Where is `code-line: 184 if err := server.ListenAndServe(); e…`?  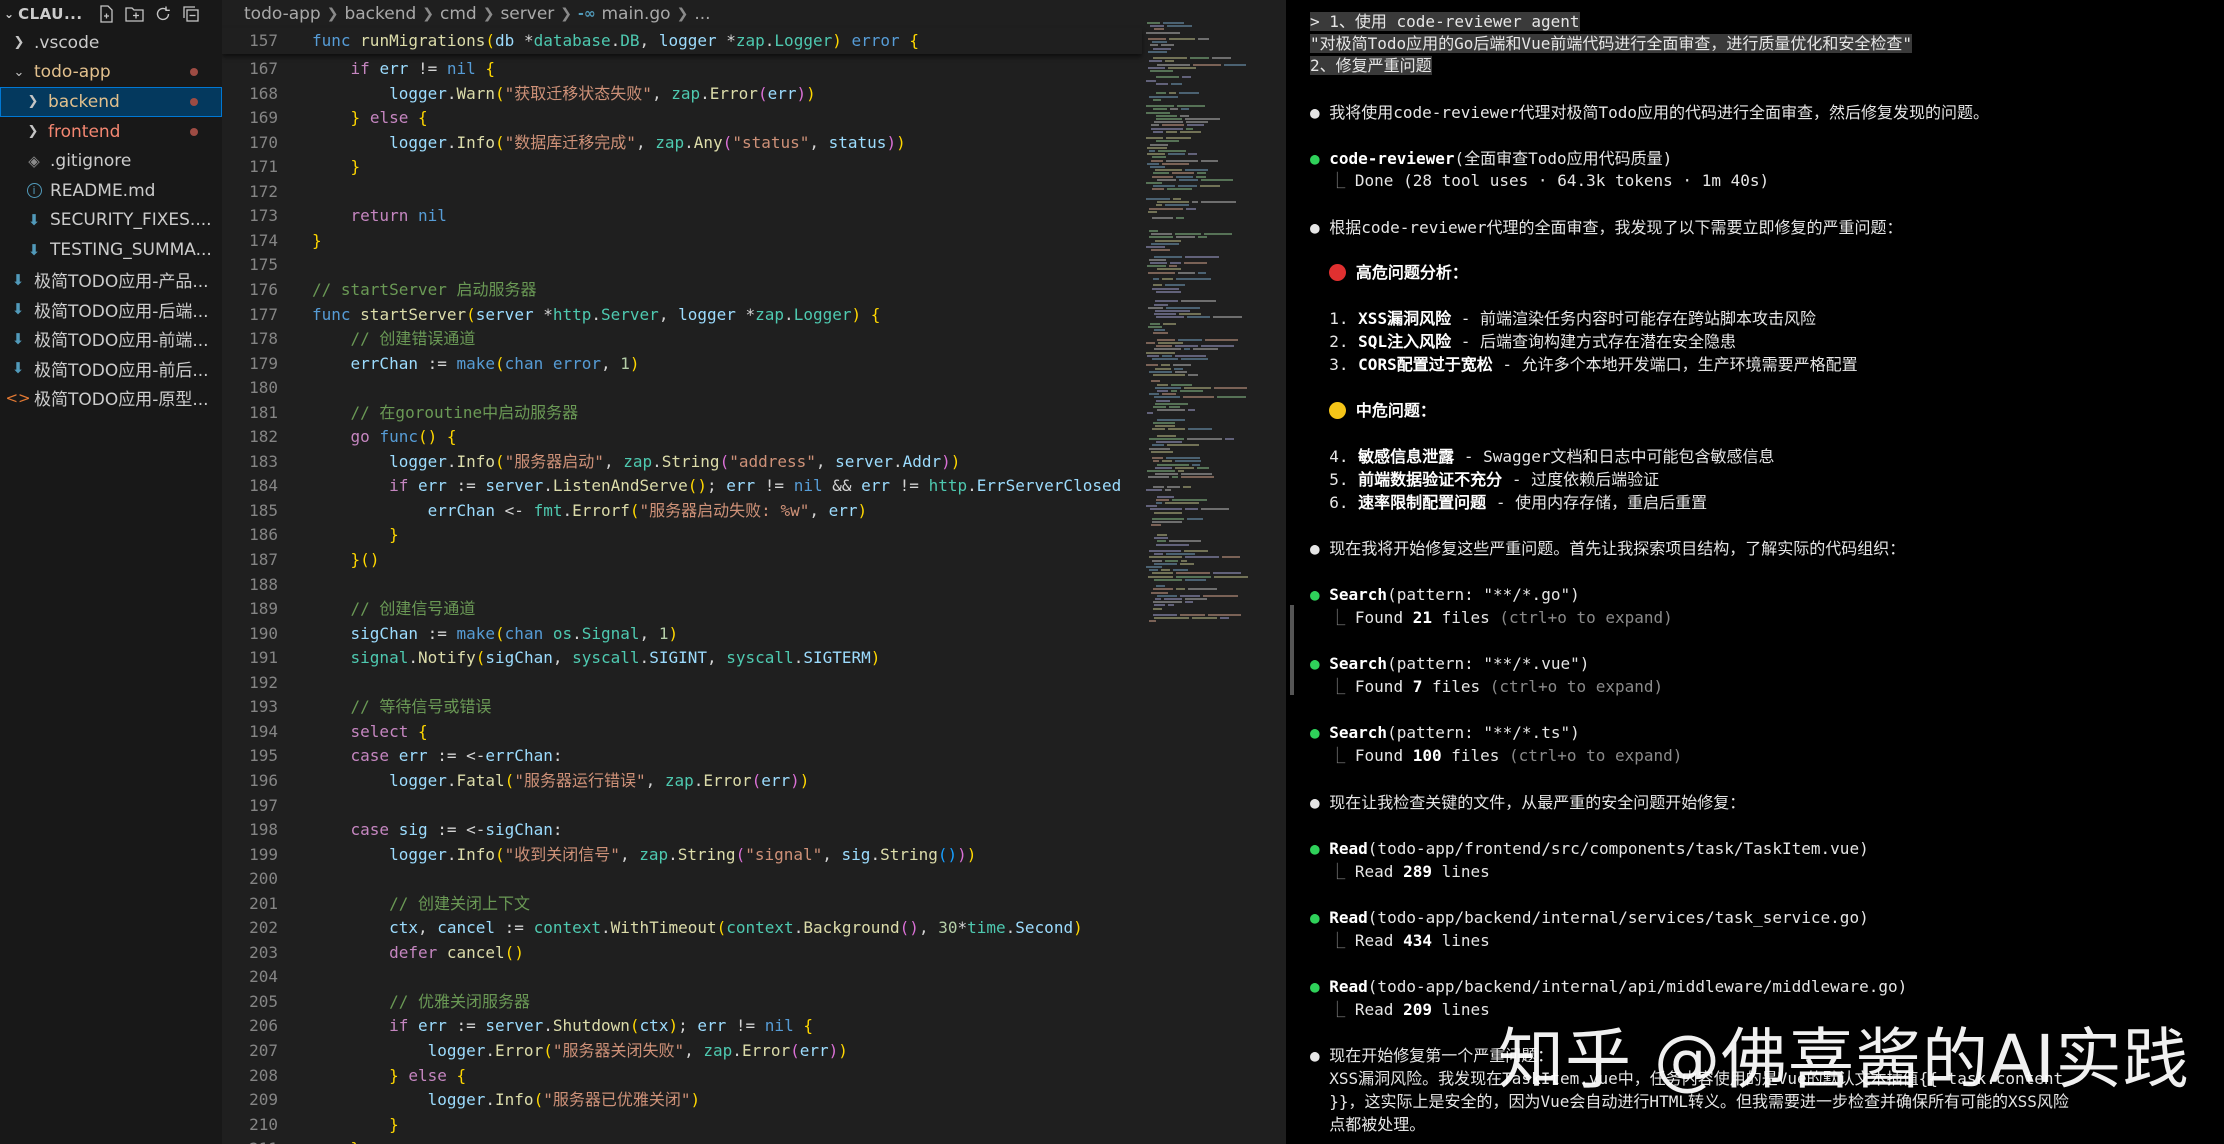
code-line: 184 if err := server.ListenAndServe(); e… is located at coordinates (671, 486).